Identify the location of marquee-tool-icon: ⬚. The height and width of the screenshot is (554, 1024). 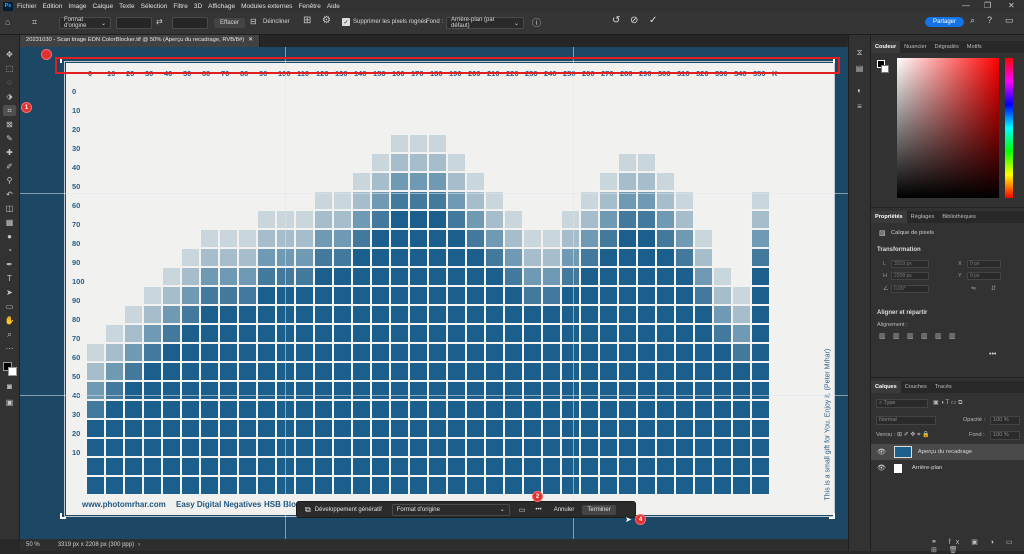
(9, 68).